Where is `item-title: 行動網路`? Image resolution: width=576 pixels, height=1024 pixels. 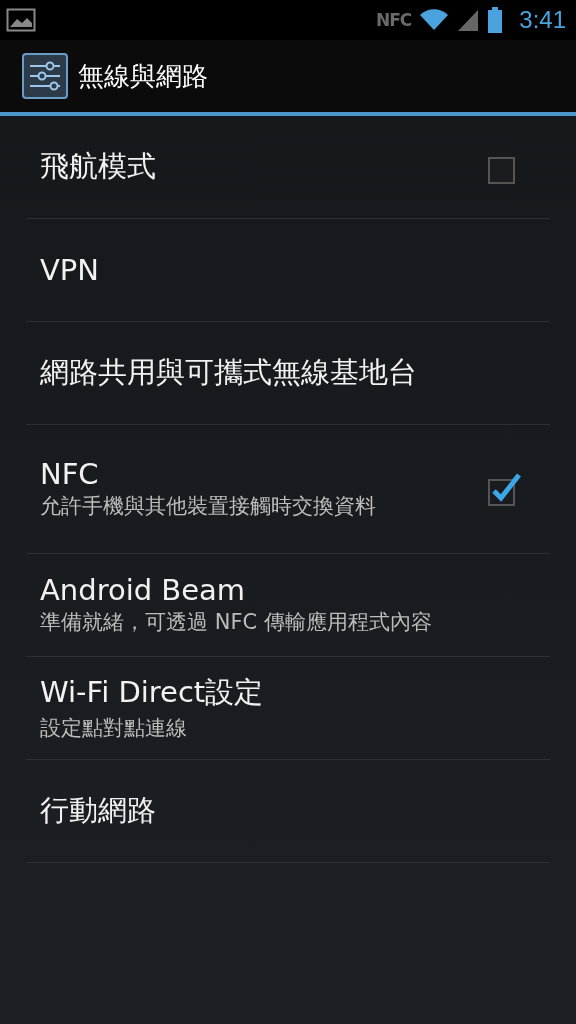
item-title: 行動網路 is located at coordinates (98, 810).